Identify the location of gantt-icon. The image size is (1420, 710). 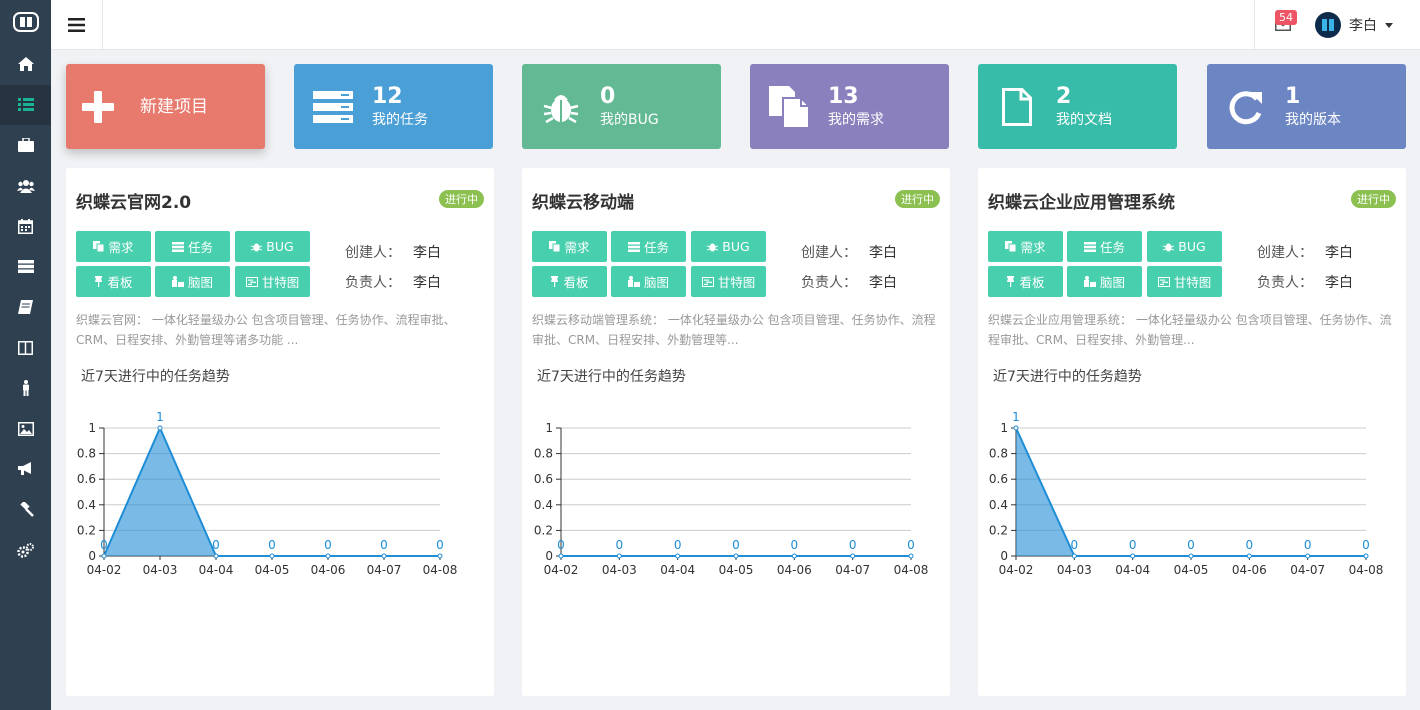
(707, 281).